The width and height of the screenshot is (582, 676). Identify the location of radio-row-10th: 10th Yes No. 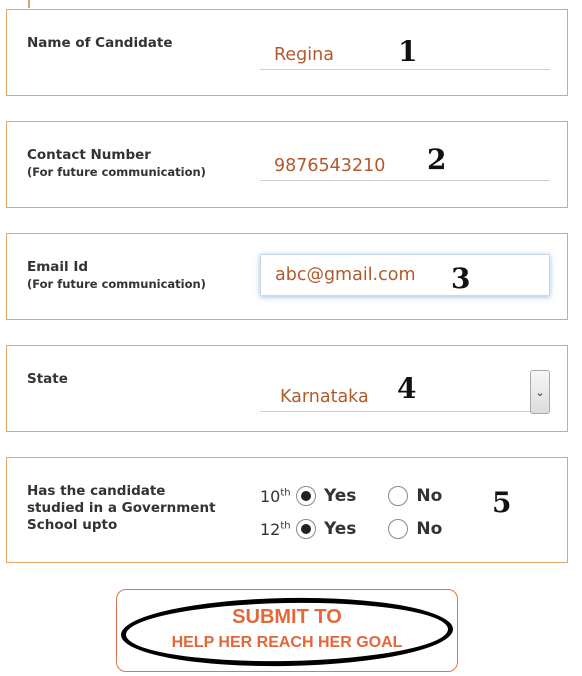
(351, 496).